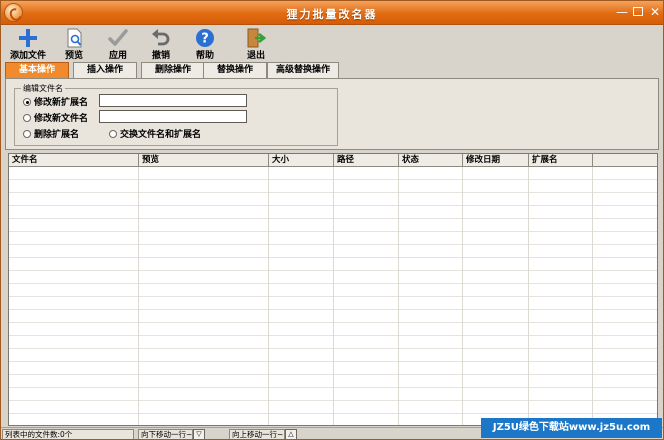 The width and height of the screenshot is (664, 440). Describe the element at coordinates (173, 70) in the screenshot. I see `tab-delete: 删除操作` at that location.